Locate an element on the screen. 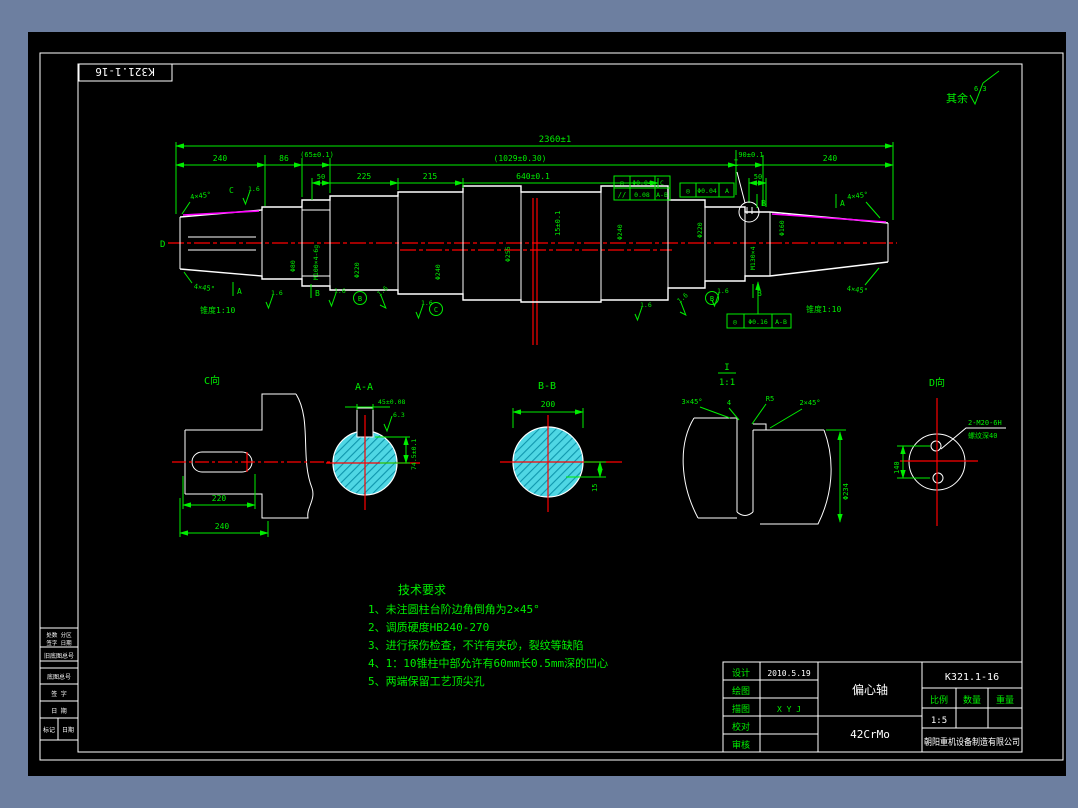 Image resolution: width=1078 pixels, height=808 pixels. tb-row3-label: 描图 is located at coordinates (741, 709).